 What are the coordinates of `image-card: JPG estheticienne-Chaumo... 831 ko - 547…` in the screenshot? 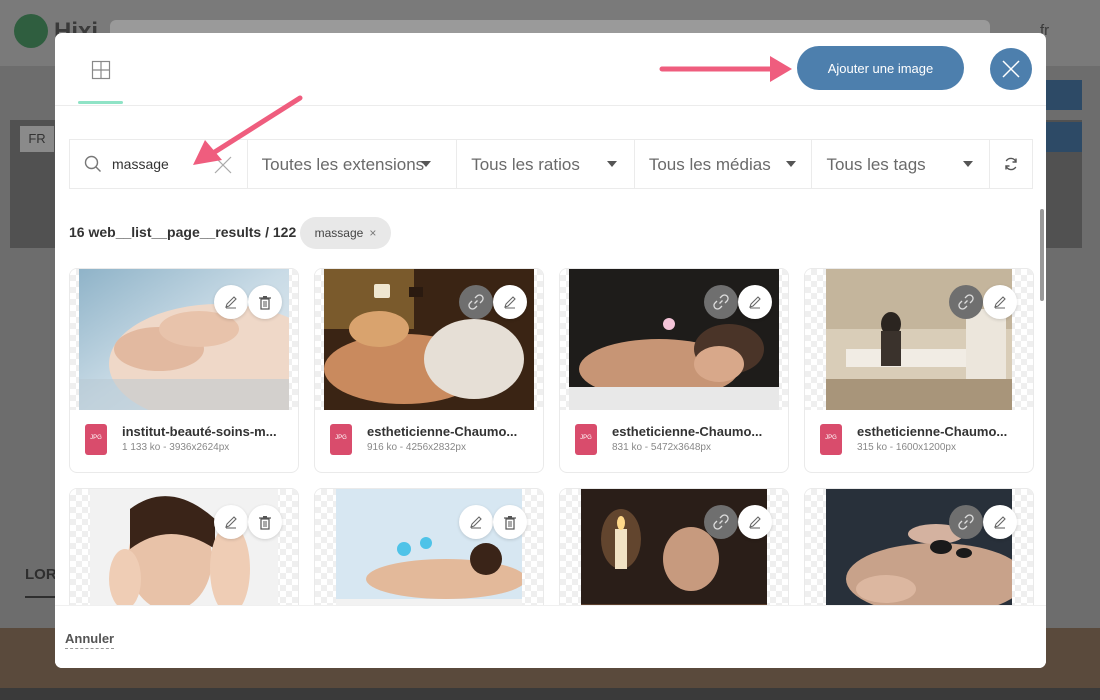 It's located at (674, 370).